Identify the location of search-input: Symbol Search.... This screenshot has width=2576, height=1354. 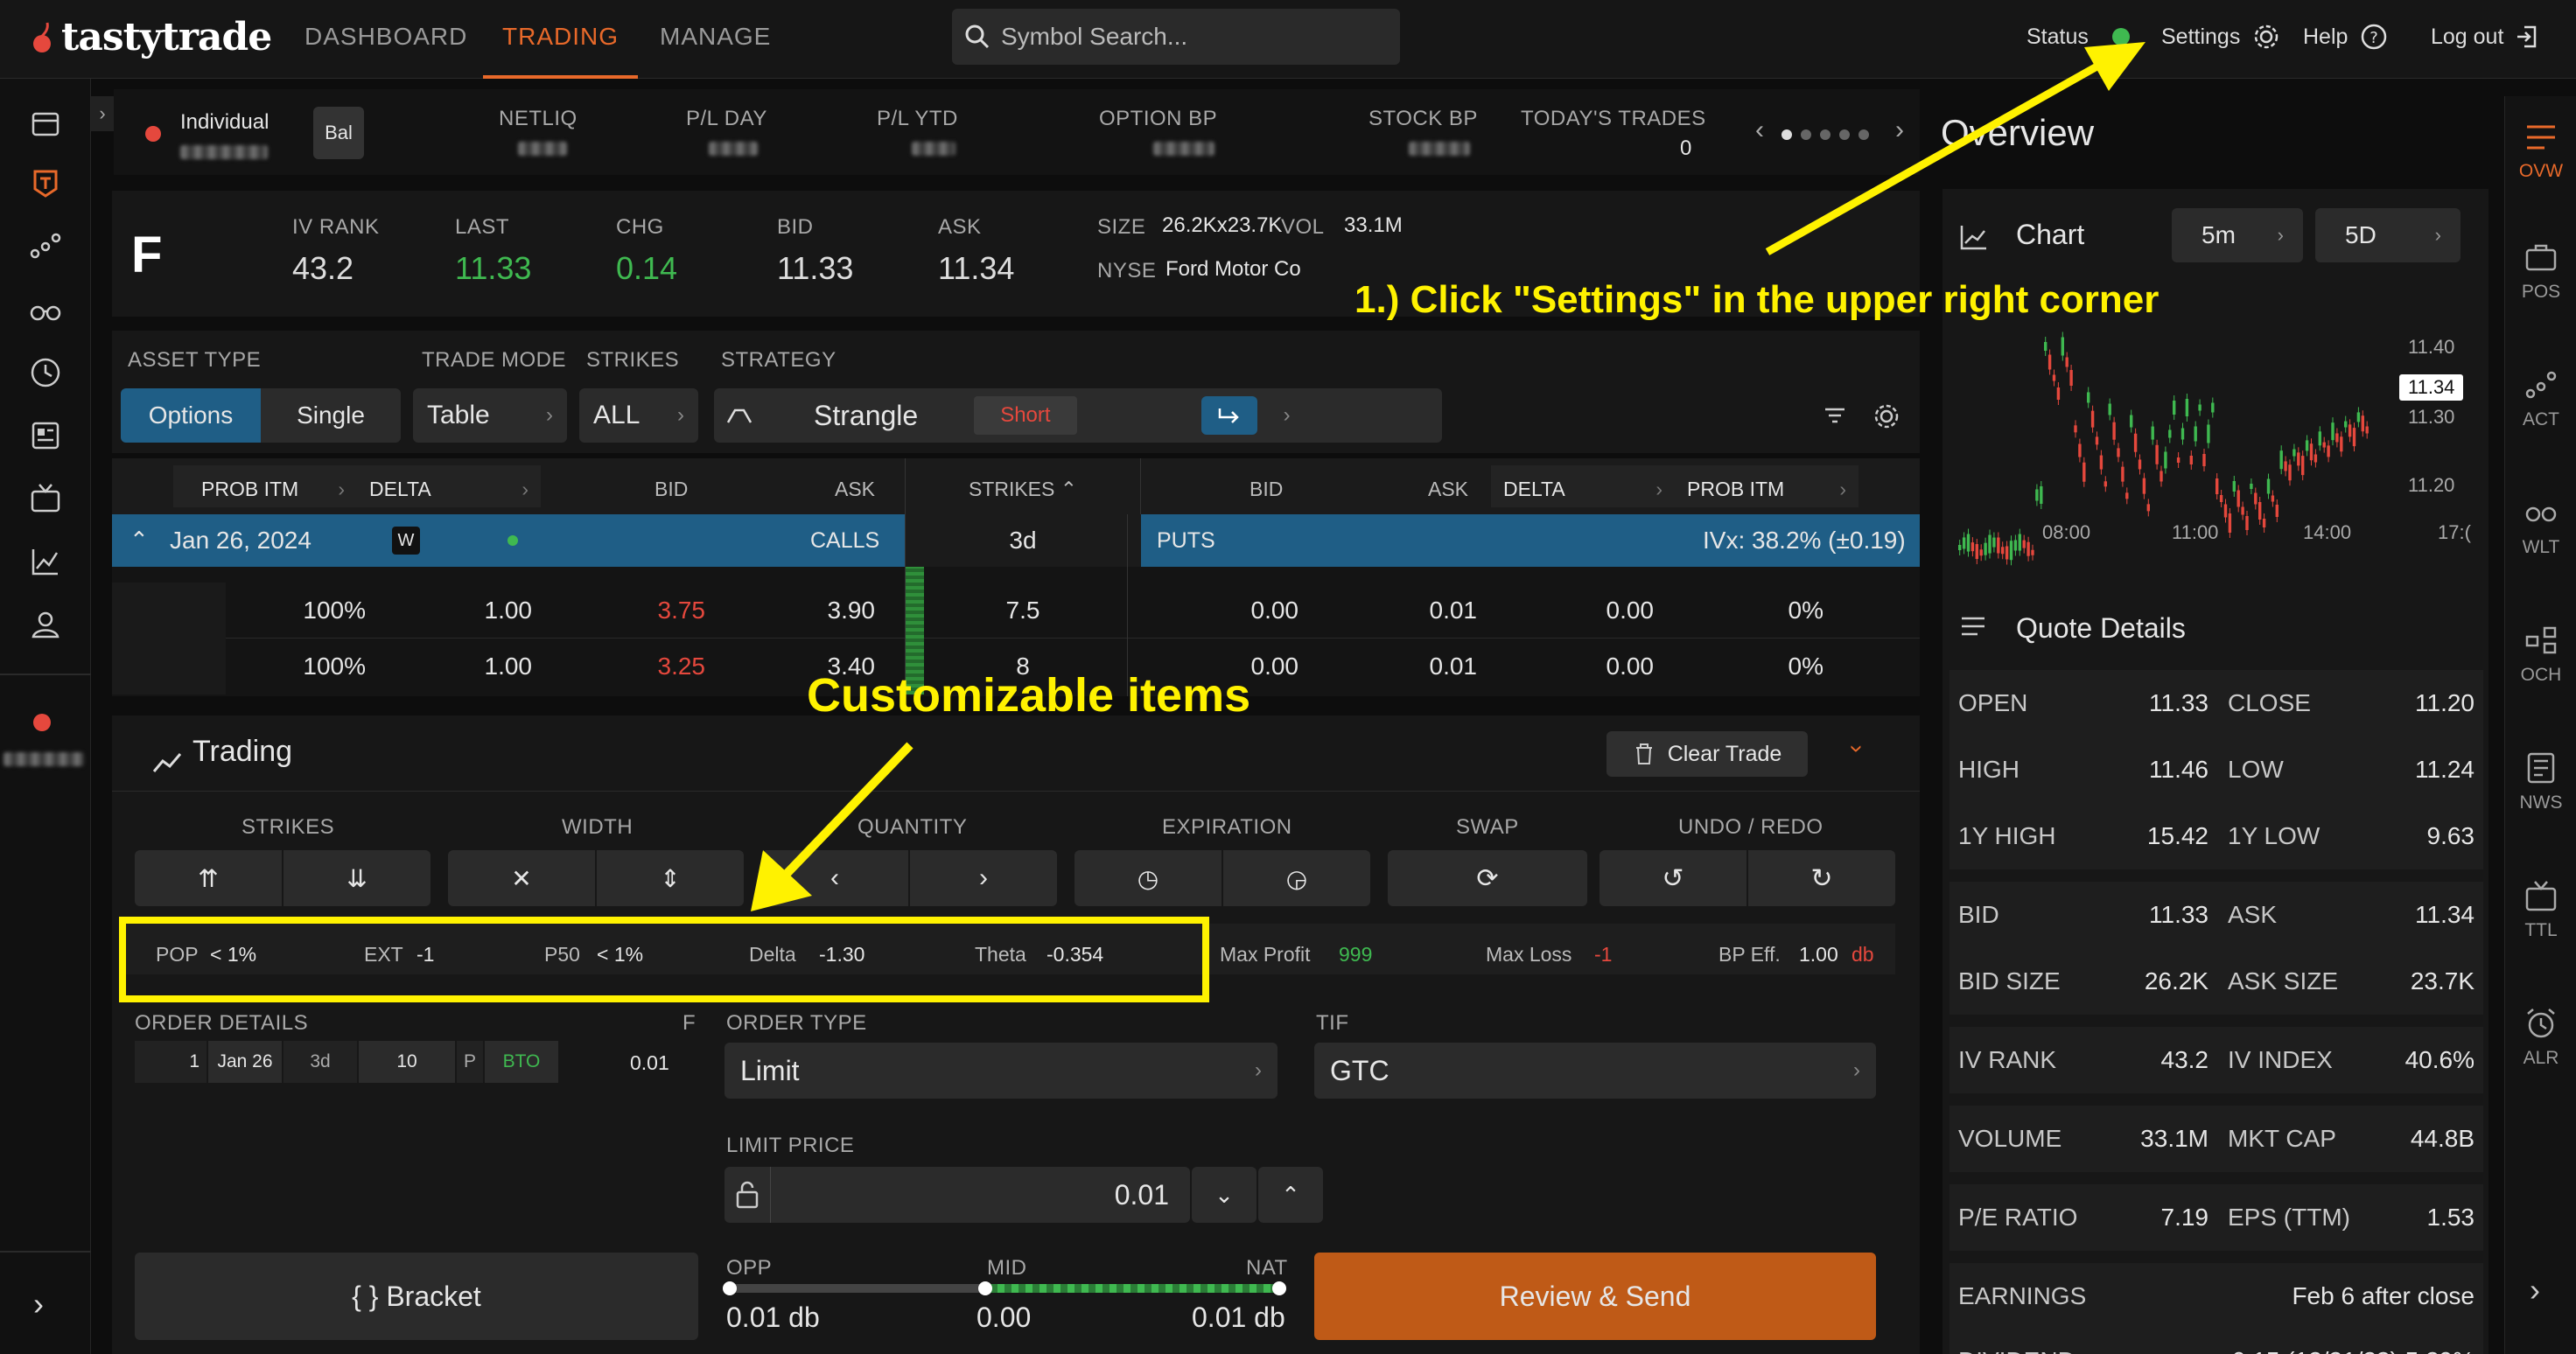
(1094, 37).